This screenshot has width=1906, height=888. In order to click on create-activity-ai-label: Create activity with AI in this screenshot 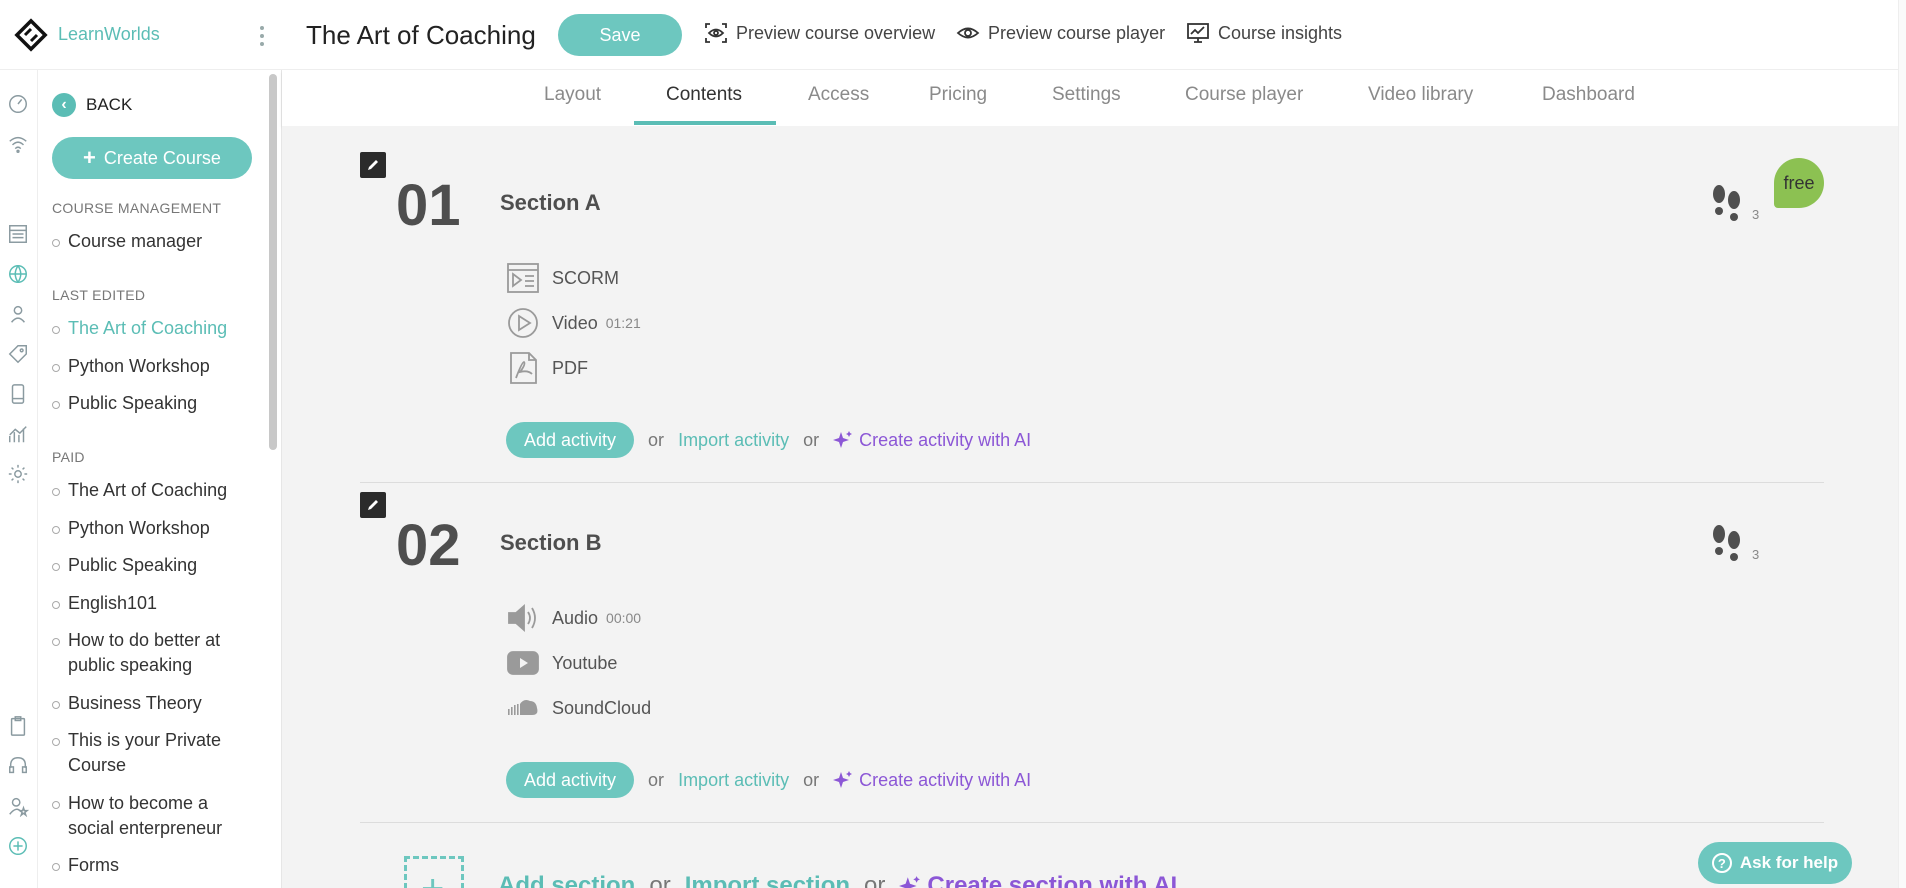, I will do `click(945, 439)`.